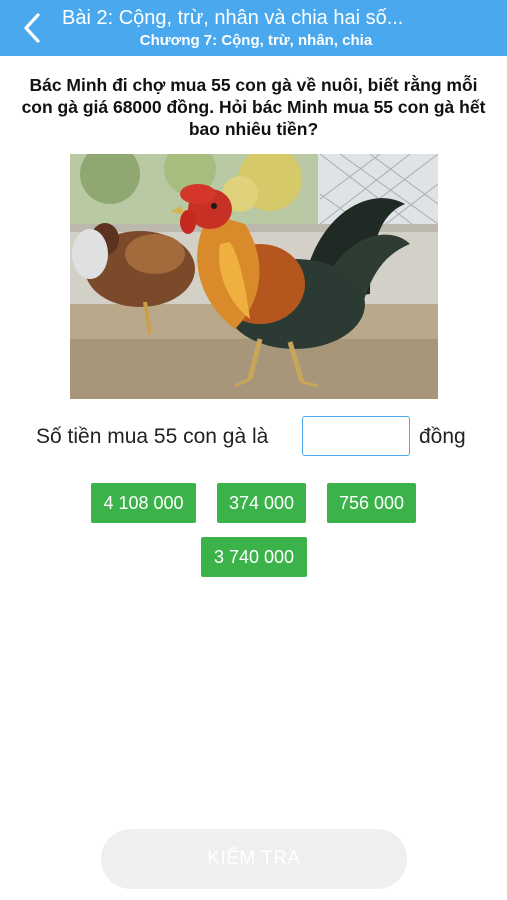  What do you see at coordinates (261, 503) in the screenshot?
I see `option-button: 374 000` at bounding box center [261, 503].